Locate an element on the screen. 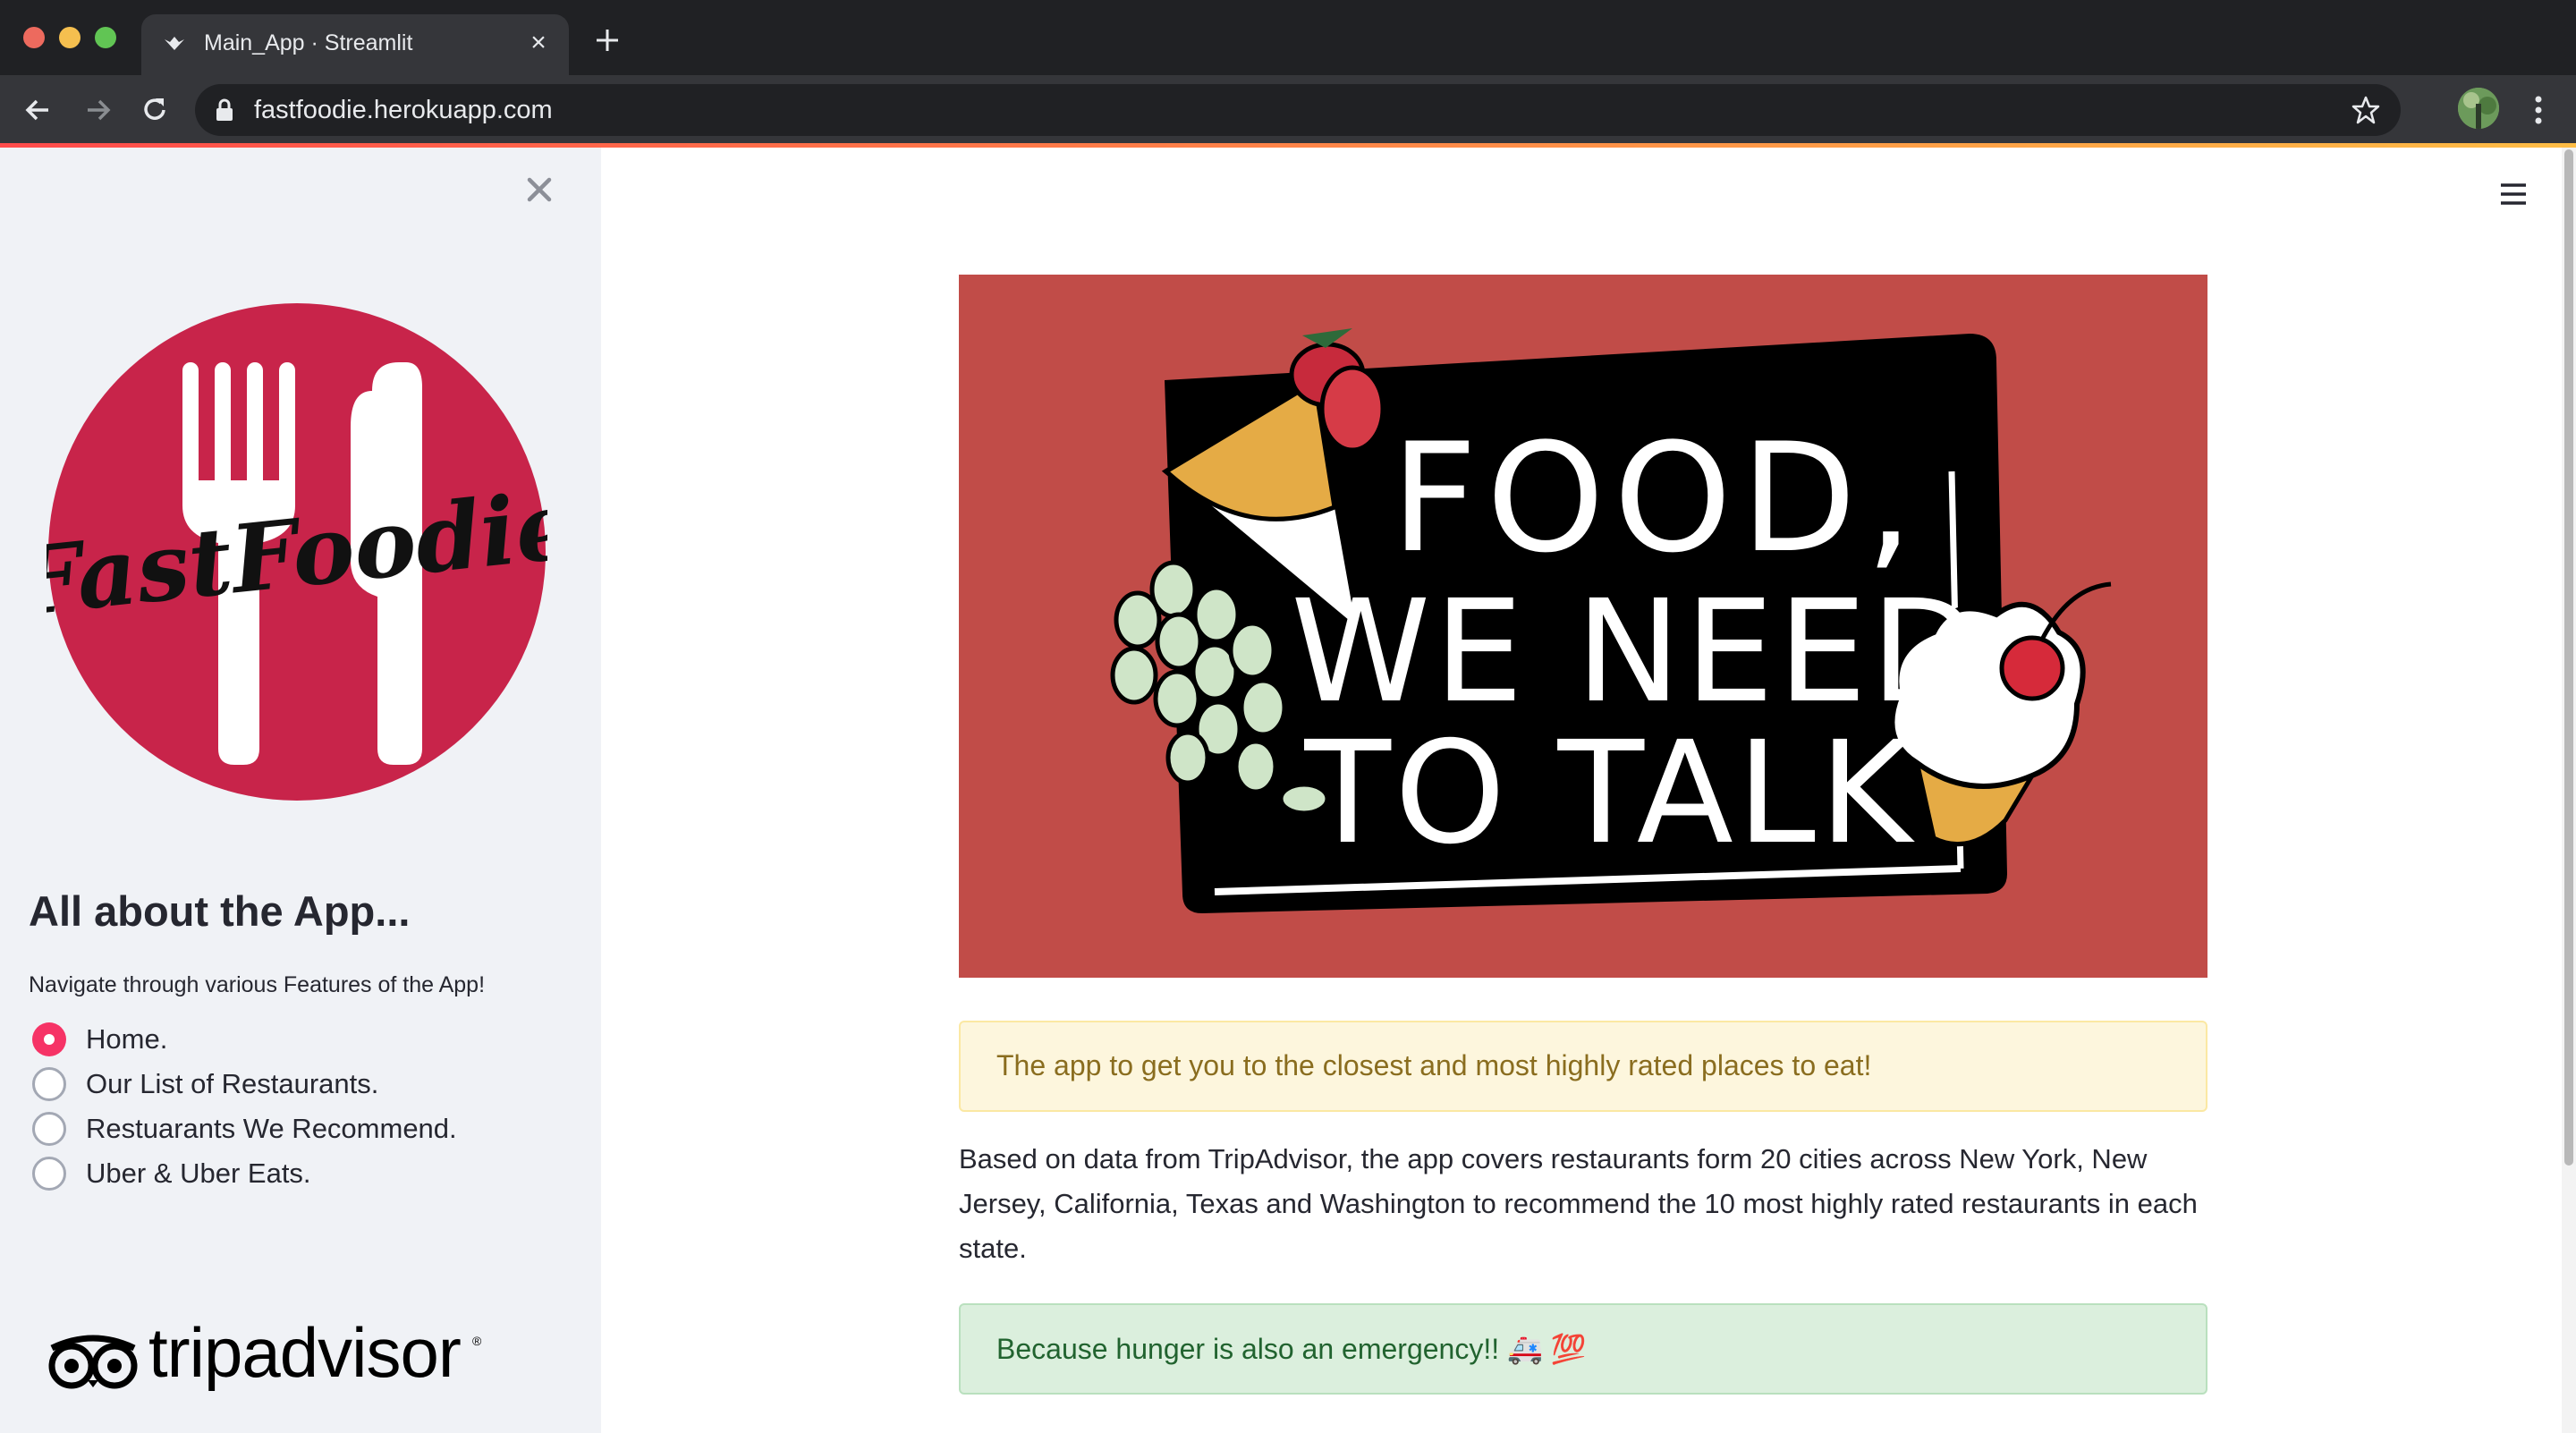 This screenshot has height=1433, width=2576. tab-close-icon: × is located at coordinates (538, 43).